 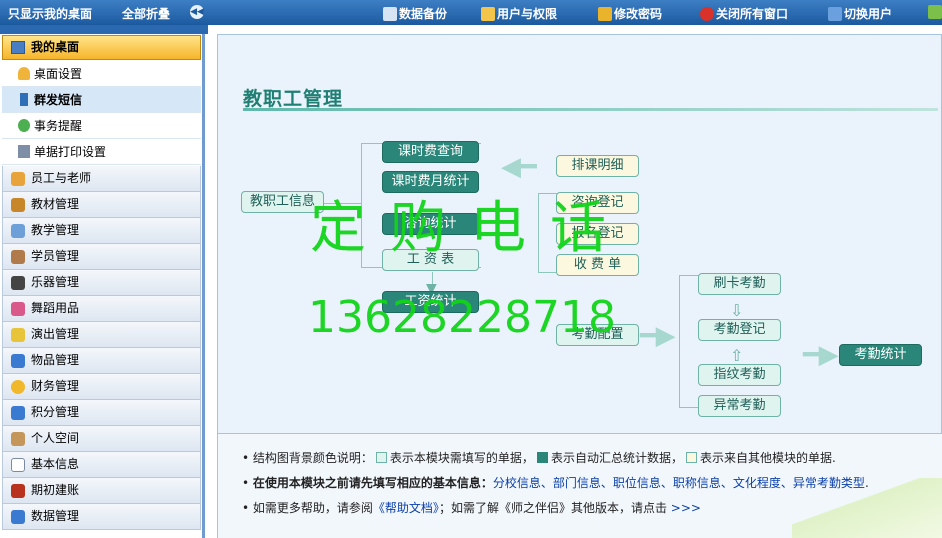 I want to click on sidebar-cat-students: 学员管理, so click(x=101, y=257).